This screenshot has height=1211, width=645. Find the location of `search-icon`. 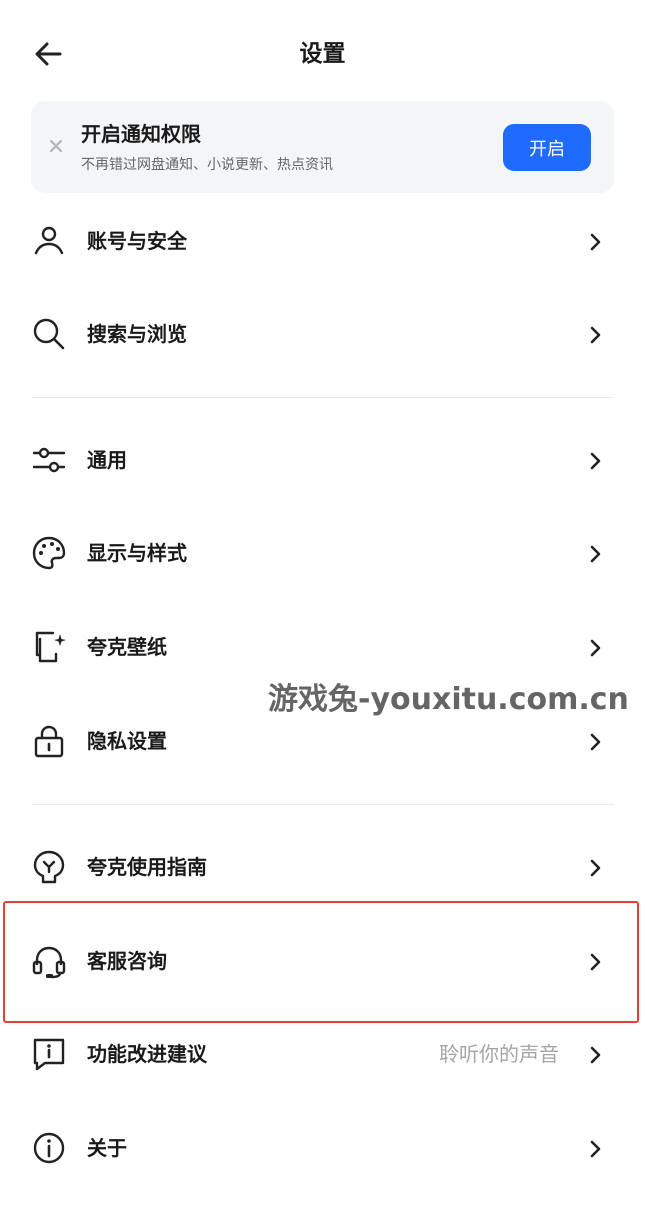

search-icon is located at coordinates (49, 334).